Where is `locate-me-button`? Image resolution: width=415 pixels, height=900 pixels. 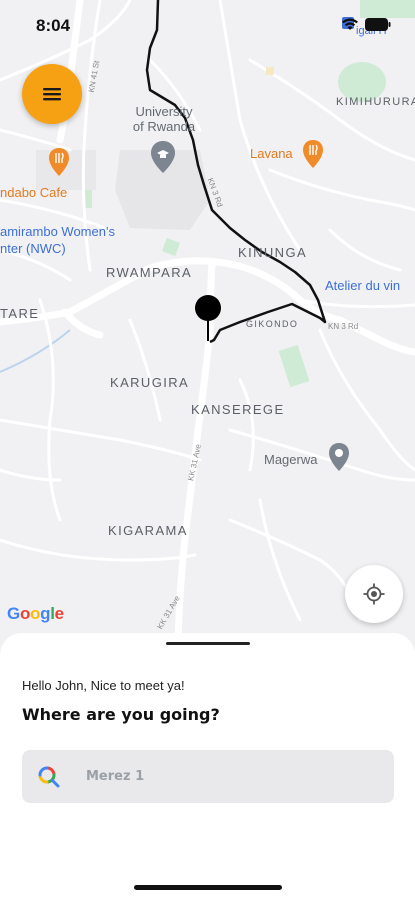 locate-me-button is located at coordinates (374, 594).